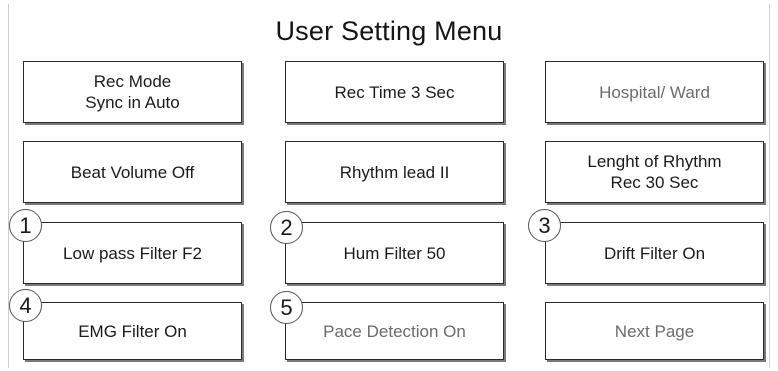 This screenshot has height=371, width=778. Describe the element at coordinates (389, 31) in the screenshot. I see `menu-title: User Setting Menu` at that location.